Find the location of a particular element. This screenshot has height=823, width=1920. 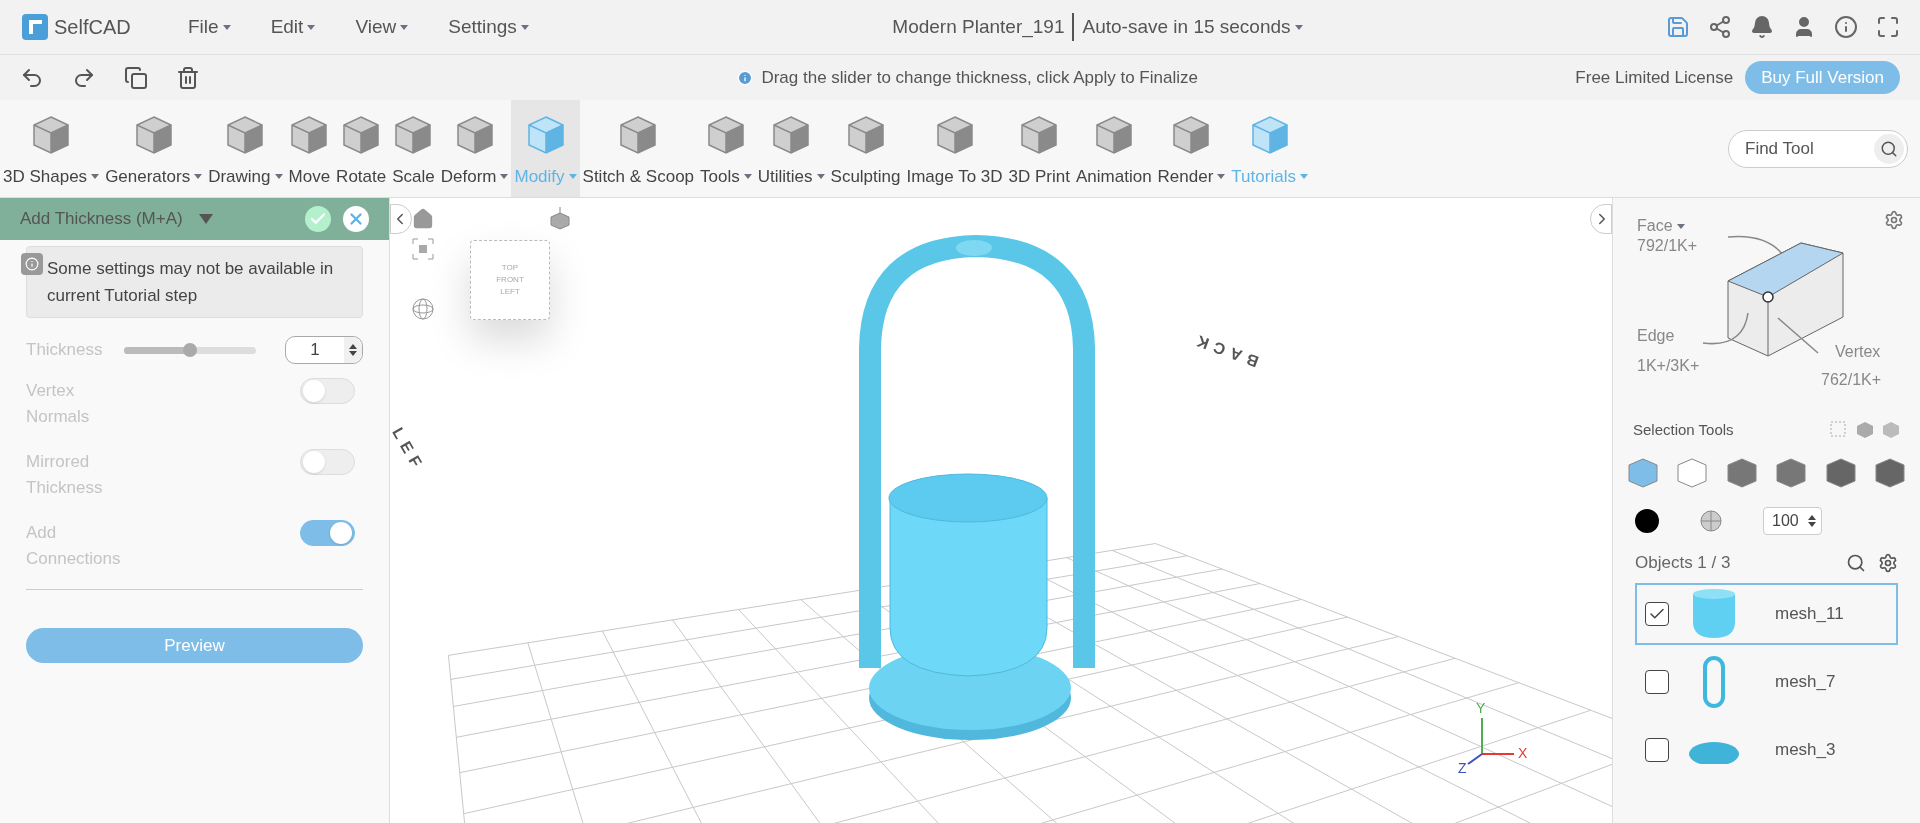

thickness-slider is located at coordinates (190, 350).